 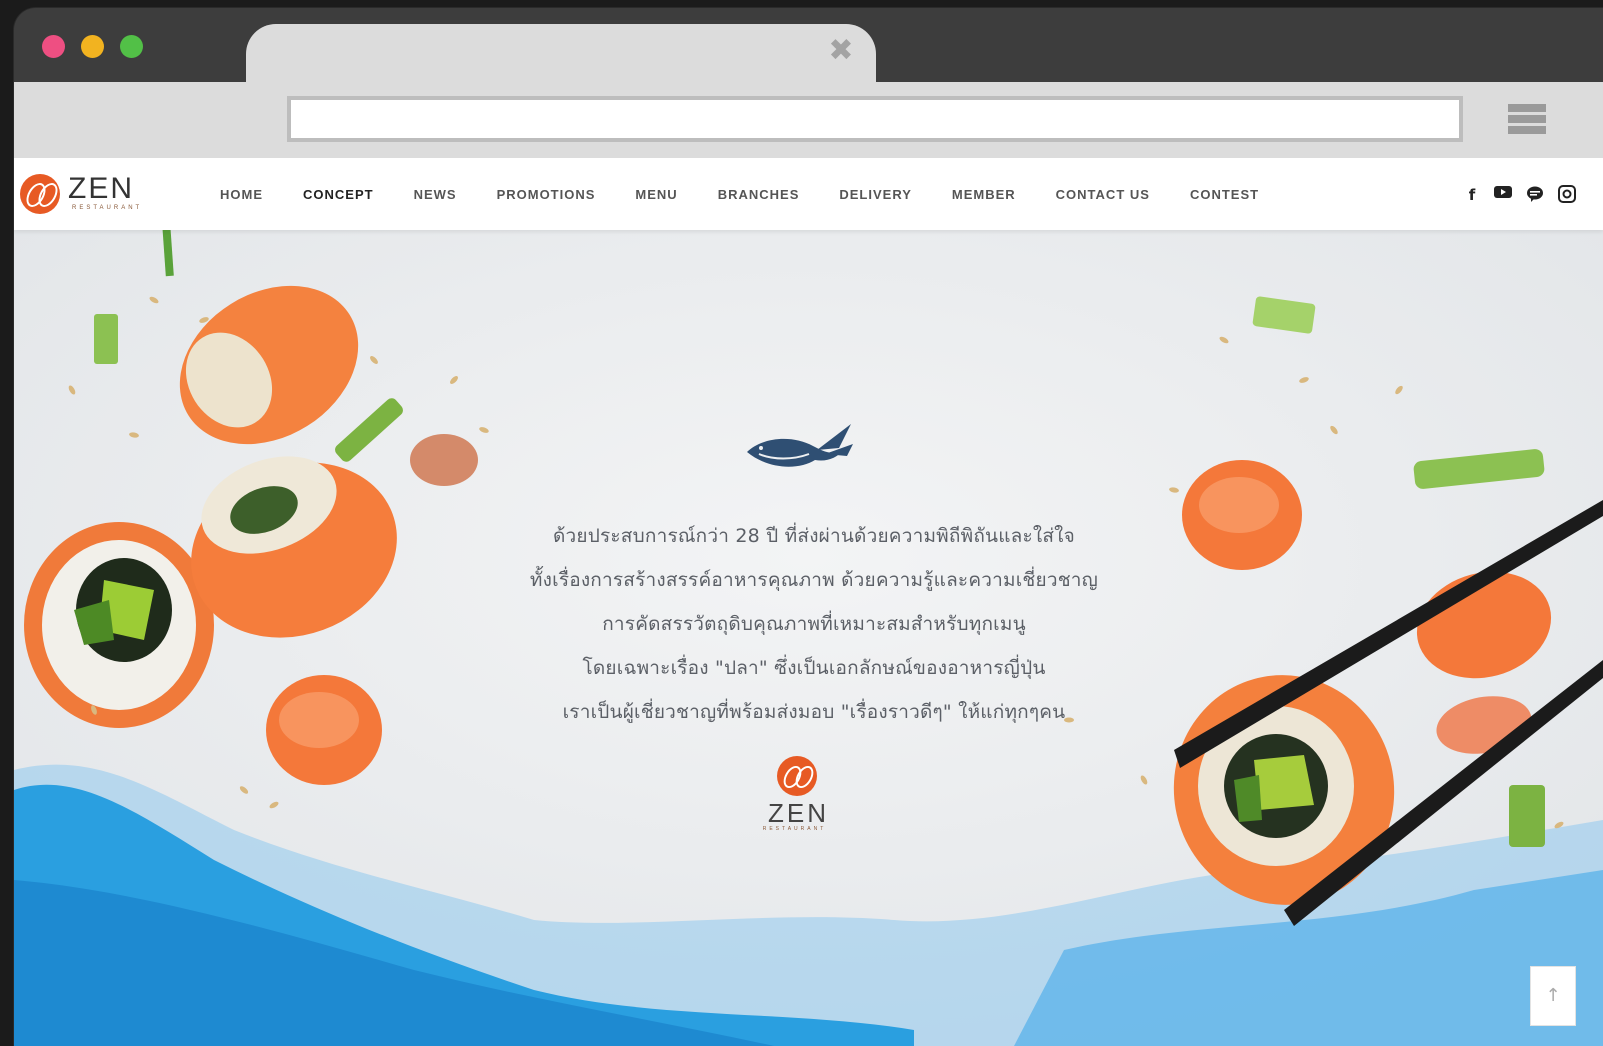 I want to click on social-links: f, so click(x=1526, y=195).